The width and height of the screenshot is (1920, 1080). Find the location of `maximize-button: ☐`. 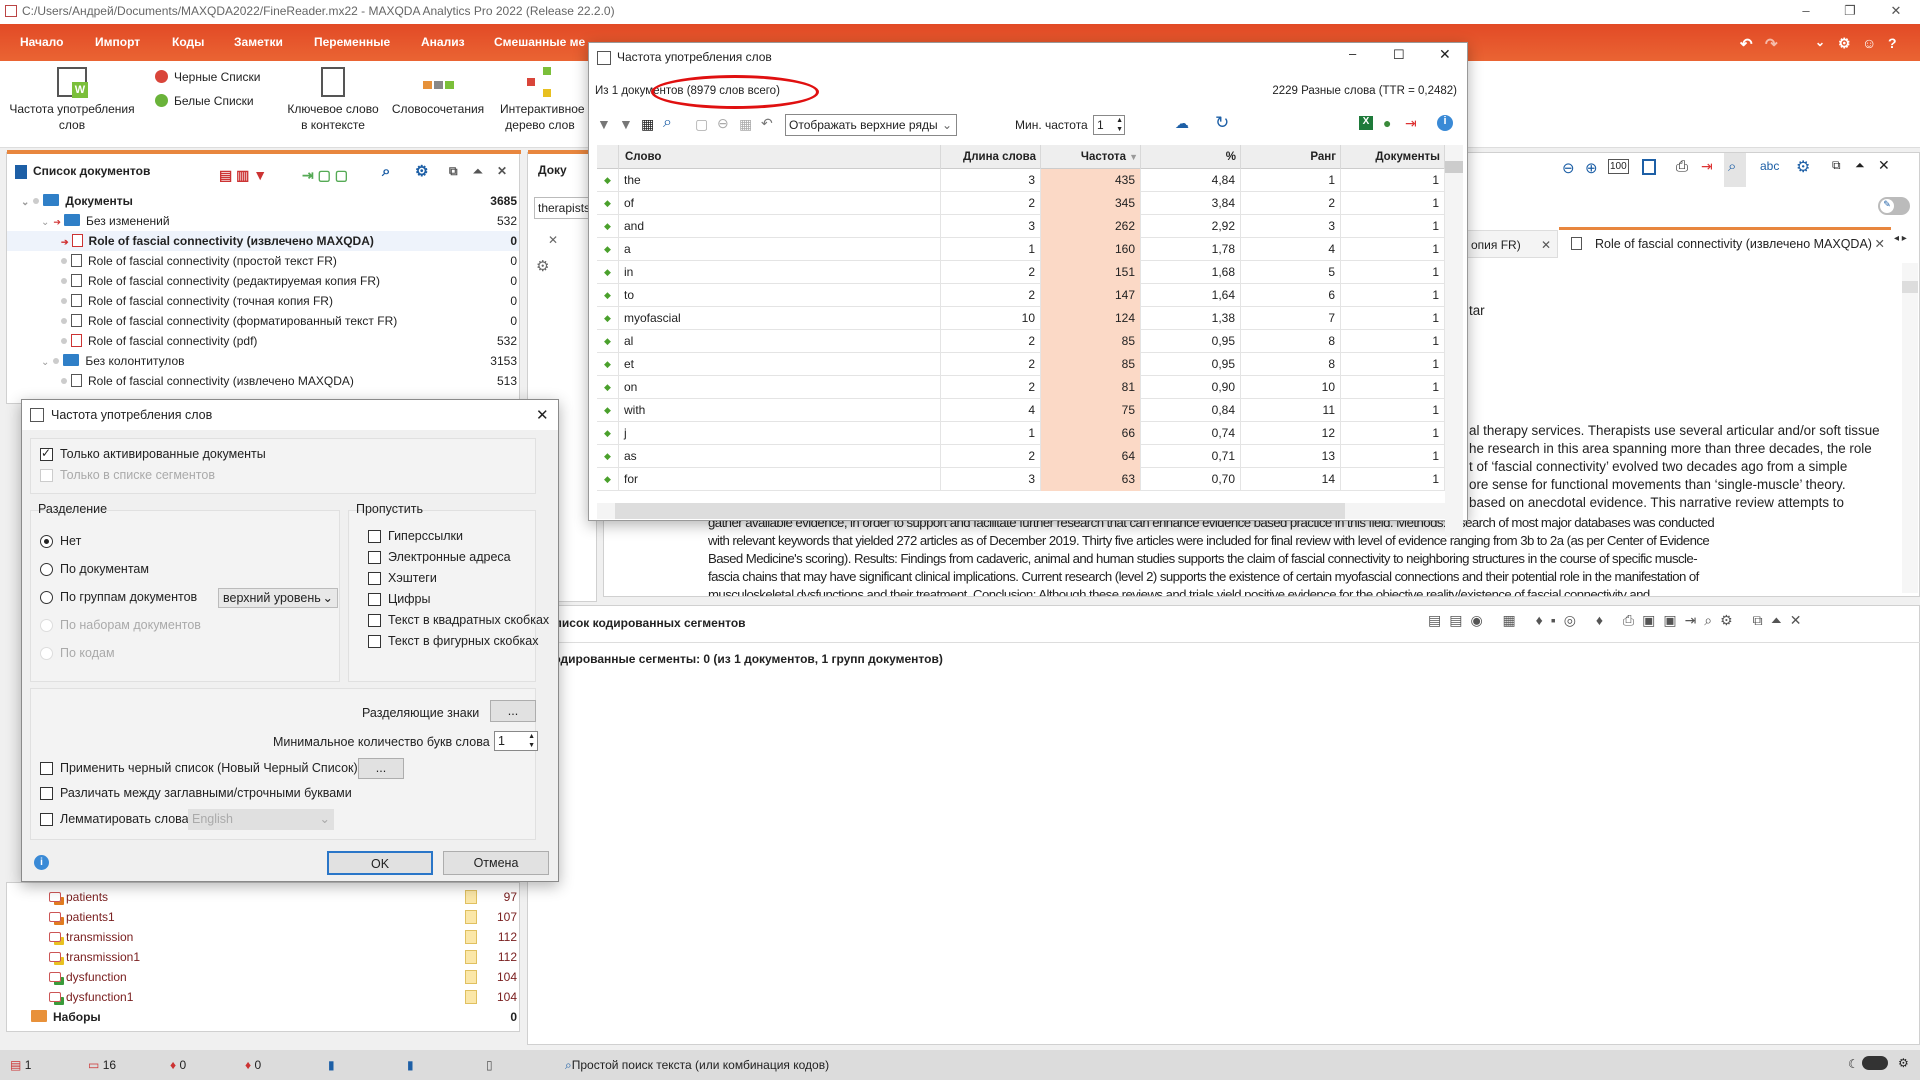

maximize-button: ☐ is located at coordinates (1399, 55).